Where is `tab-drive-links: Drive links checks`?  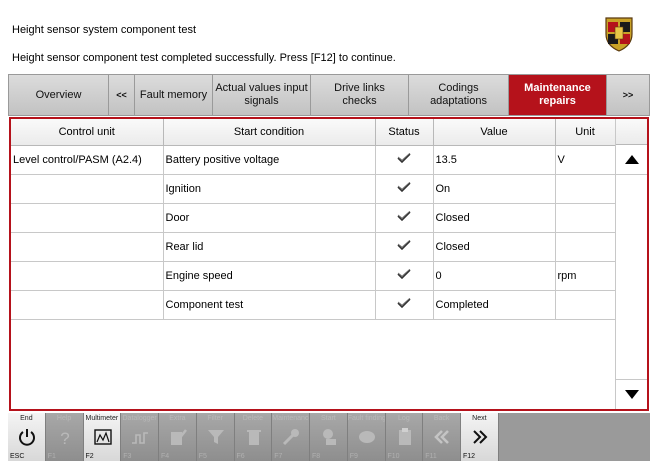
tab-drive-links: Drive links checks is located at coordinates (360, 95).